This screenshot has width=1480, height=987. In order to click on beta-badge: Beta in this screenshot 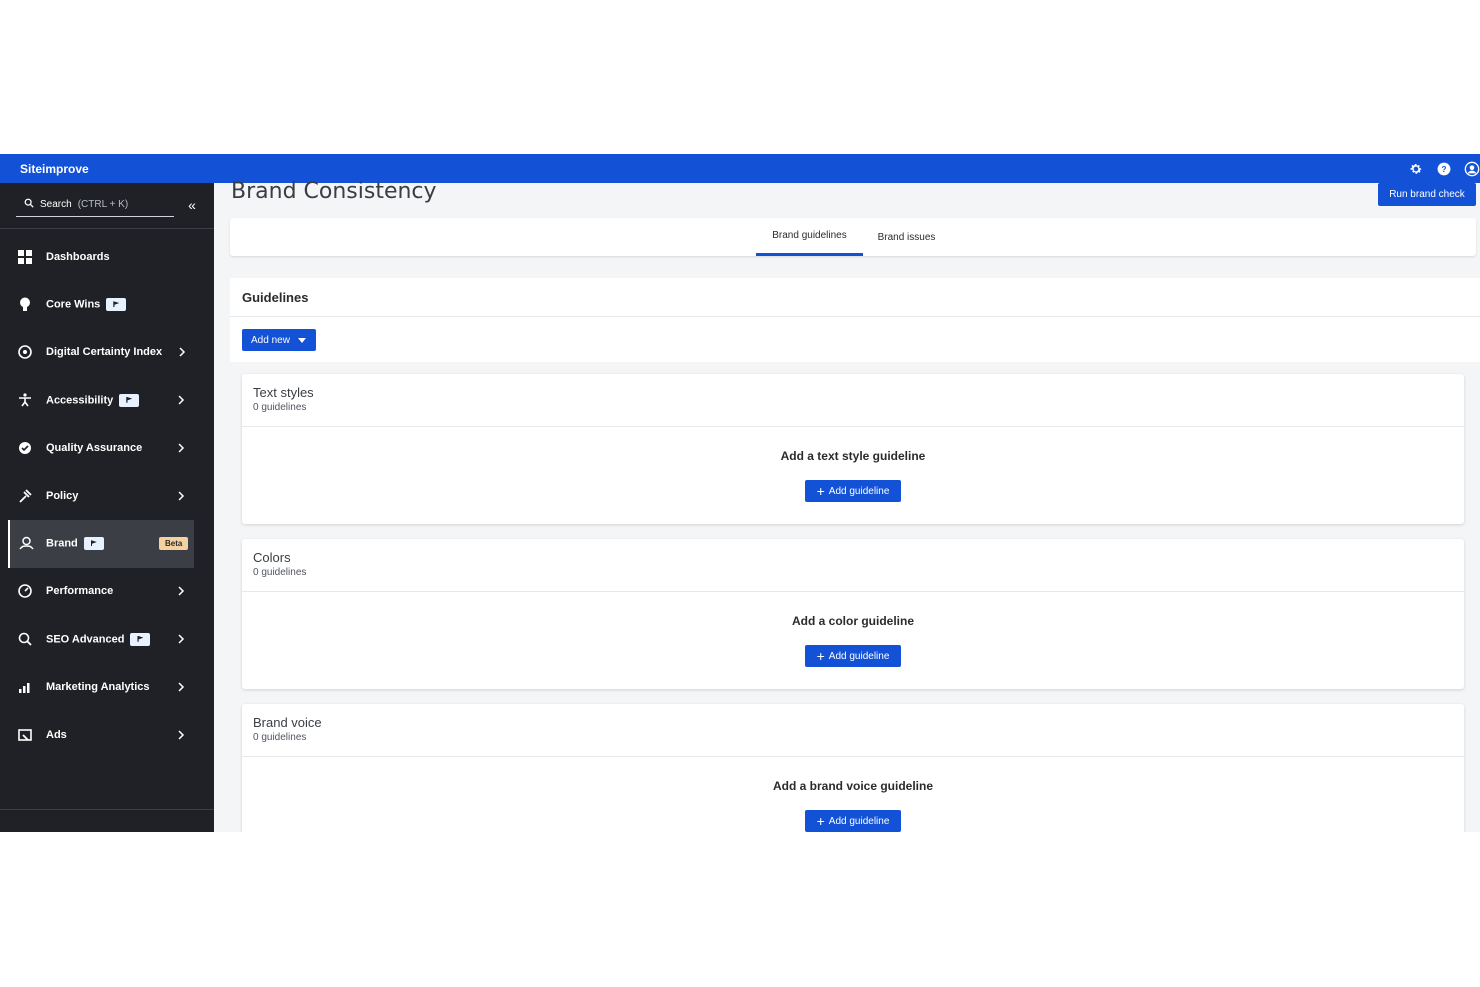, I will do `click(174, 544)`.